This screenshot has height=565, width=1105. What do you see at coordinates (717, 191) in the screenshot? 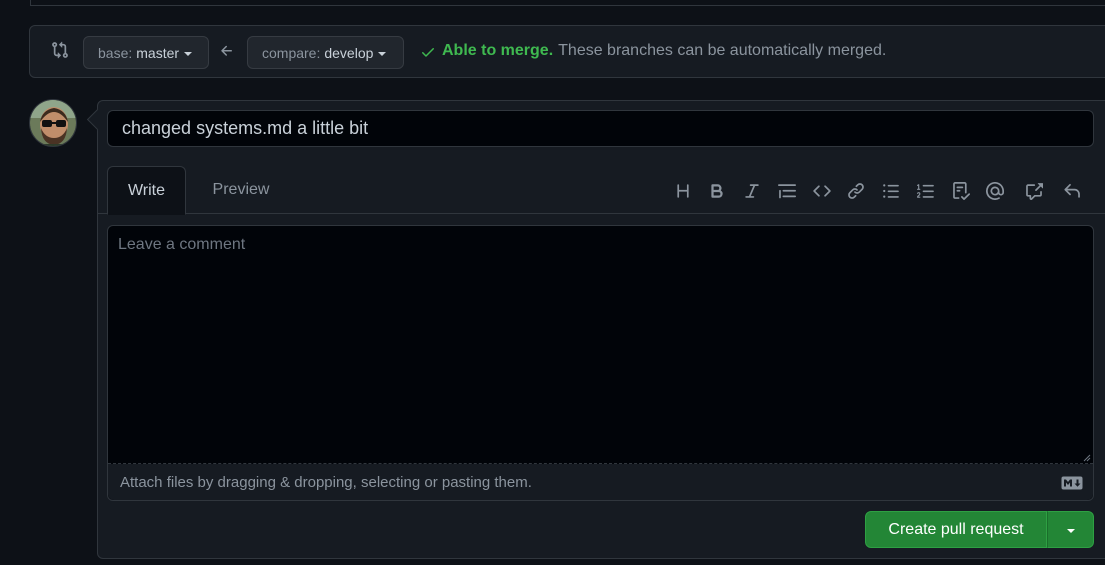
I see `bold-icon` at bounding box center [717, 191].